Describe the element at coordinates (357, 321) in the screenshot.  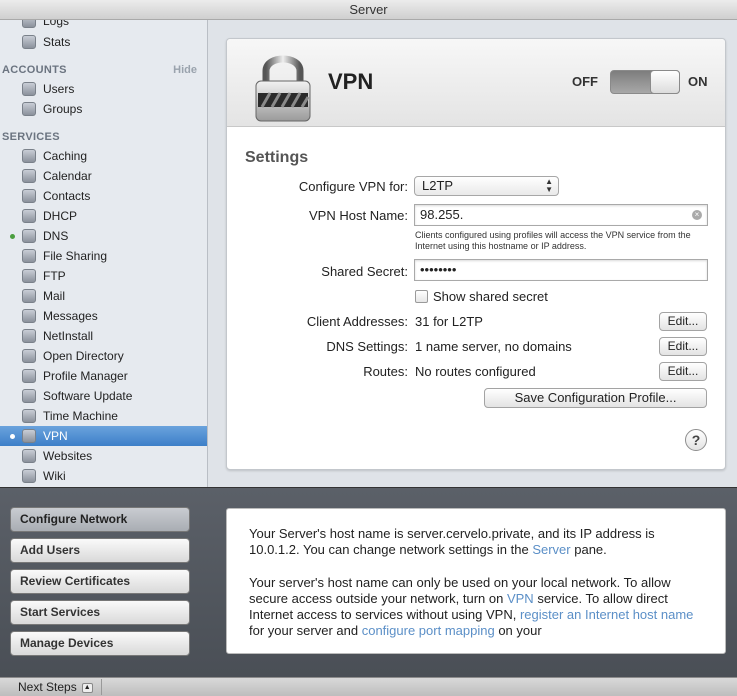
I see `client-addresses-label: Client Addresses:` at that location.